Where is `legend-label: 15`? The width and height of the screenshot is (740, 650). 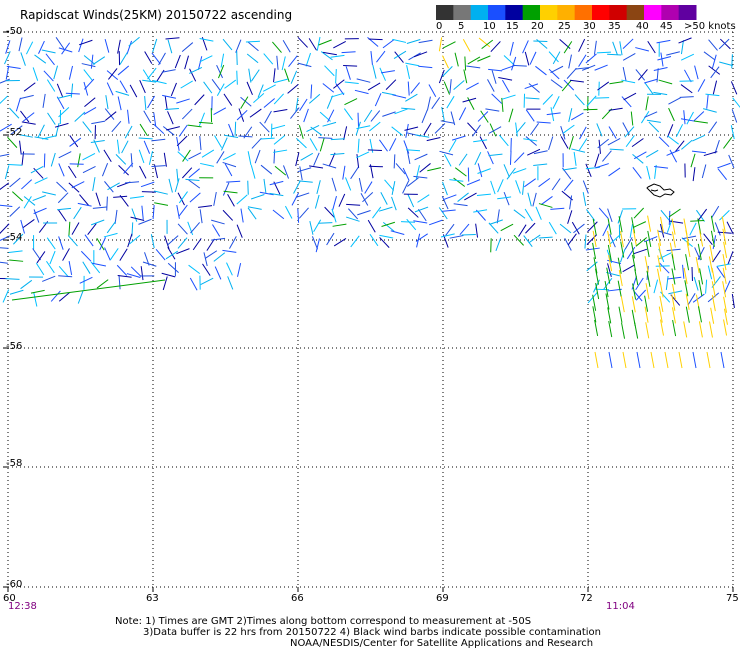 legend-label: 15 is located at coordinates (512, 26).